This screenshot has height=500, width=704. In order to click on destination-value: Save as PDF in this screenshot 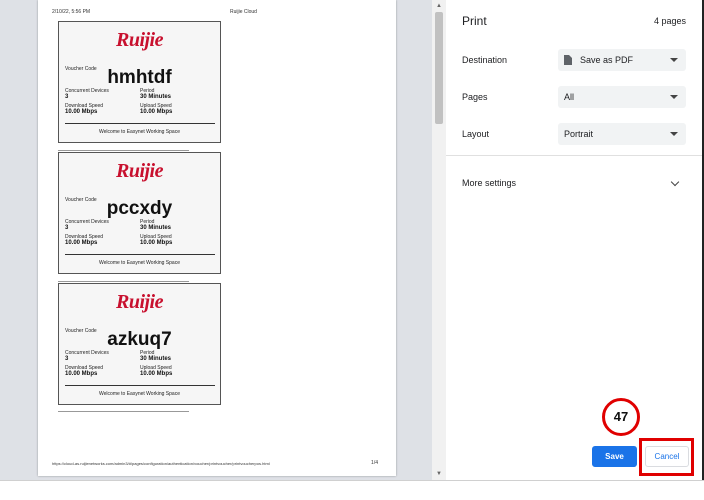, I will do `click(607, 60)`.